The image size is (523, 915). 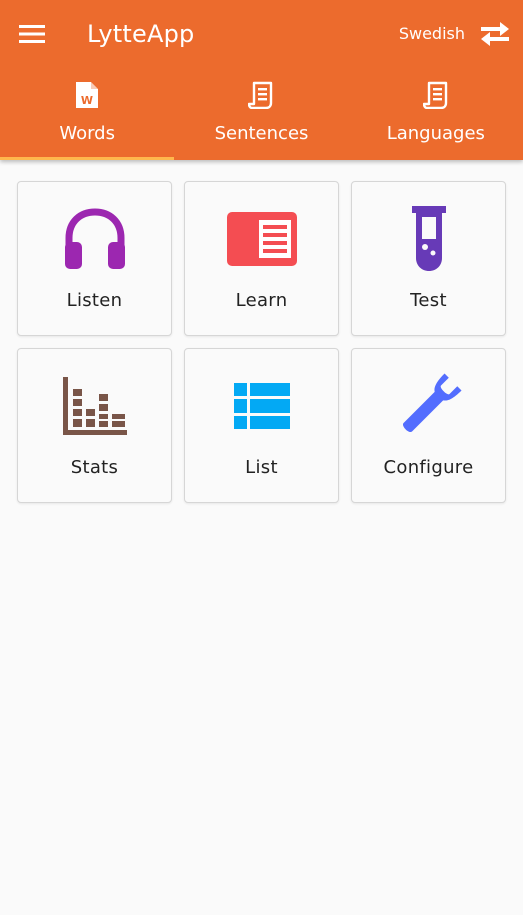 I want to click on learn-label: Learn, so click(x=261, y=300).